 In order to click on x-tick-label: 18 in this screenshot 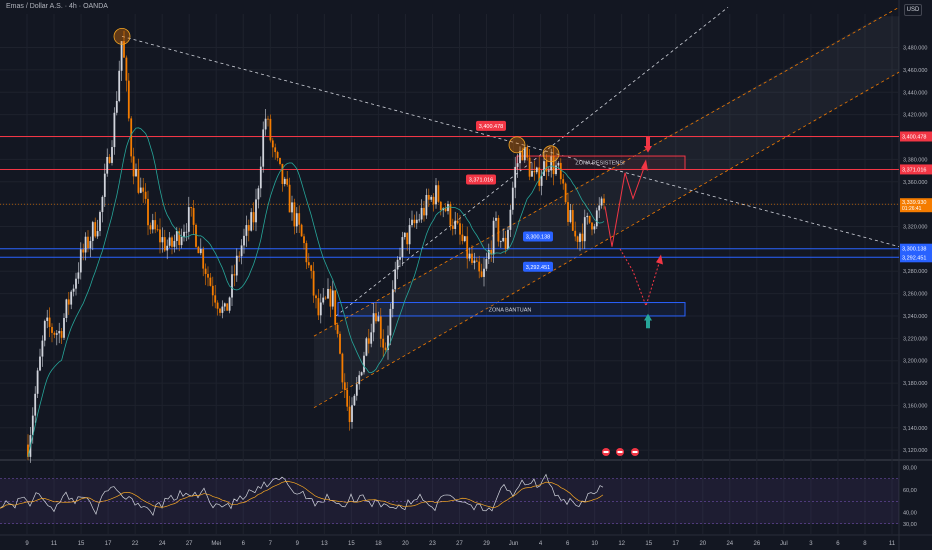, I will do `click(378, 544)`.